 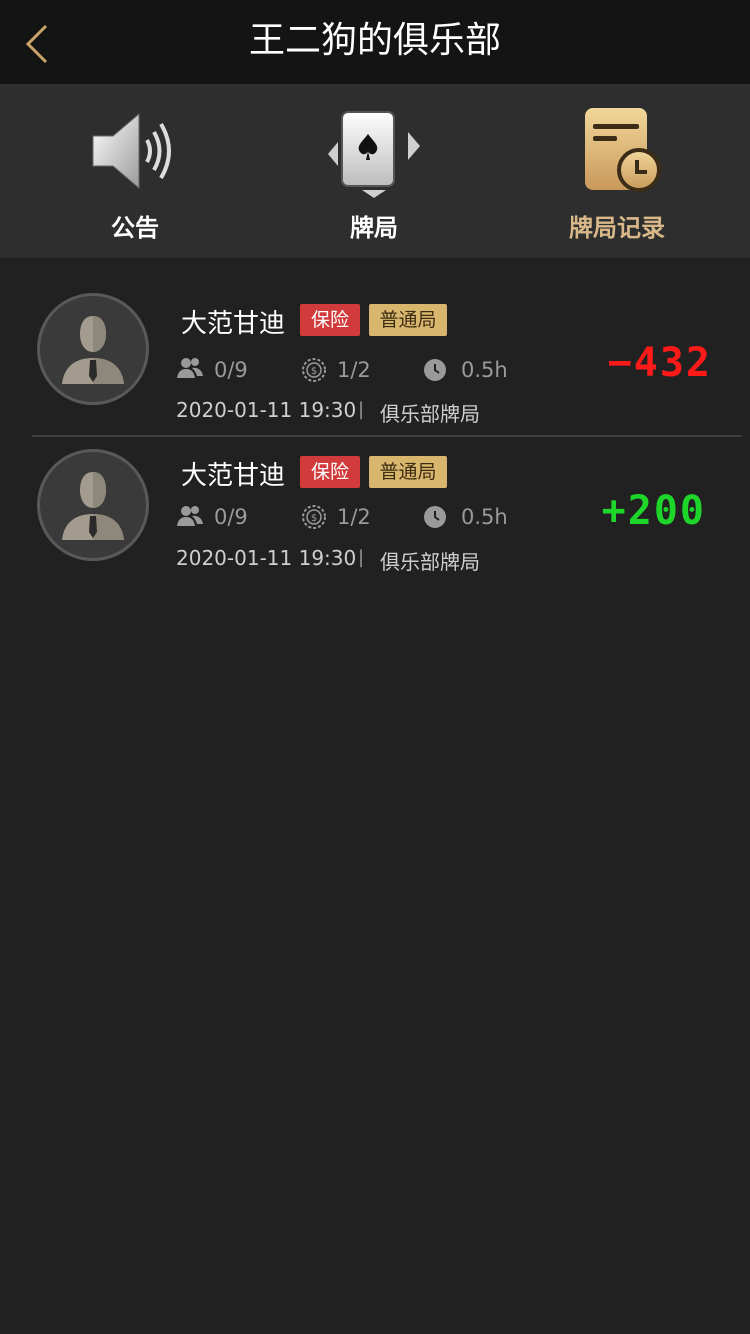 What do you see at coordinates (653, 511) in the screenshot?
I see `score-value: +200` at bounding box center [653, 511].